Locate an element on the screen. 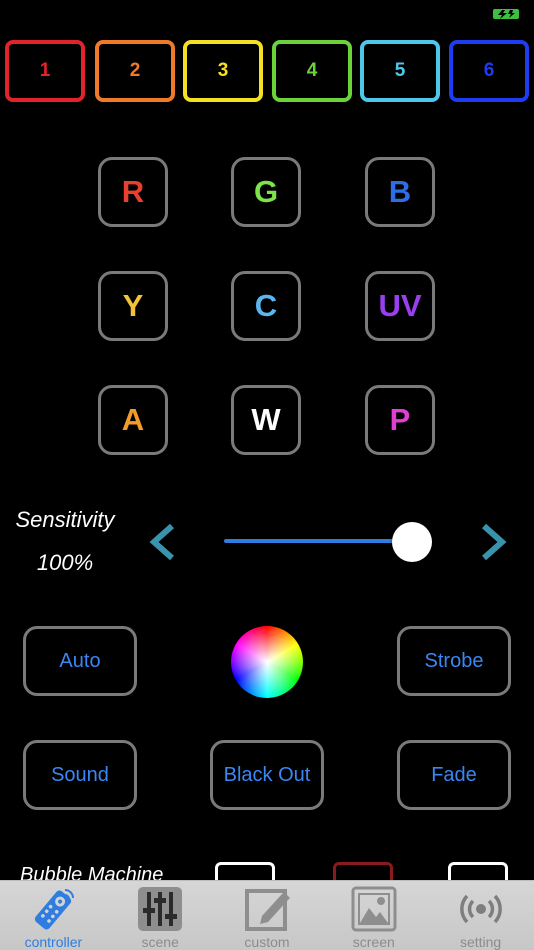 Image resolution: width=534 pixels, height=950 pixels. broadcast-icon is located at coordinates (480, 909).